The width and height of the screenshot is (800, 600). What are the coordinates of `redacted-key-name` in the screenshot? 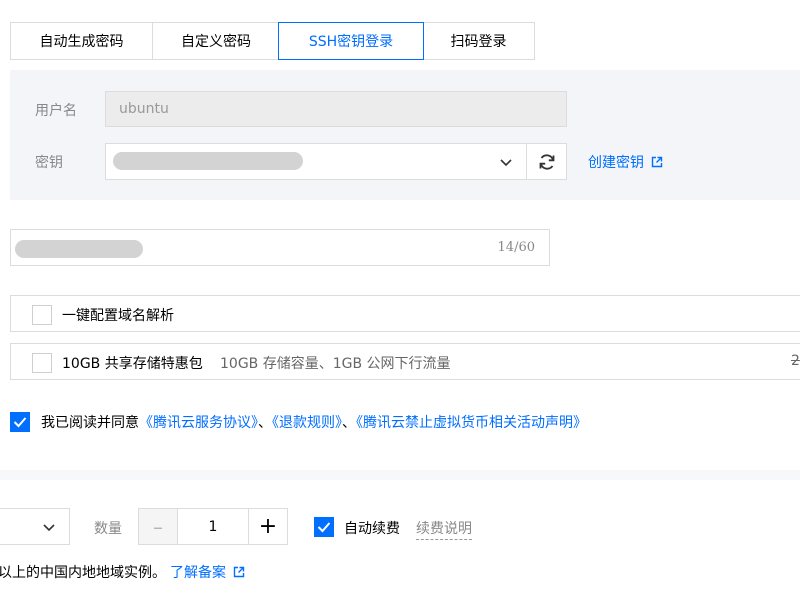 It's located at (208, 161).